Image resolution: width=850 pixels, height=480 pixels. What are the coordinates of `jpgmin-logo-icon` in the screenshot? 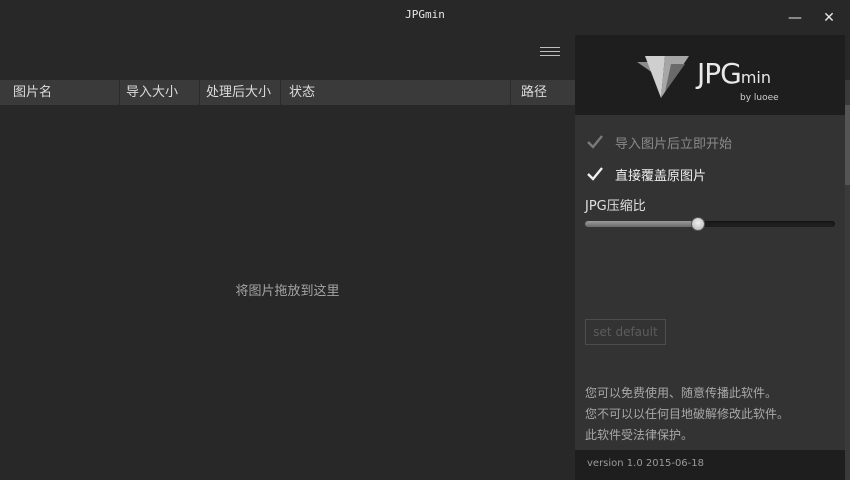 It's located at (663, 77).